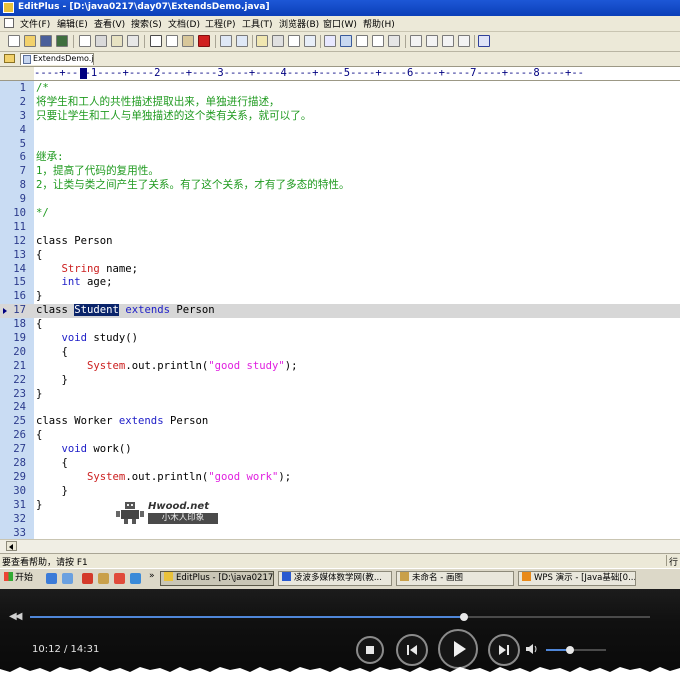 Image resolution: width=680 pixels, height=674 pixels. I want to click on output-window-icon, so click(416, 41).